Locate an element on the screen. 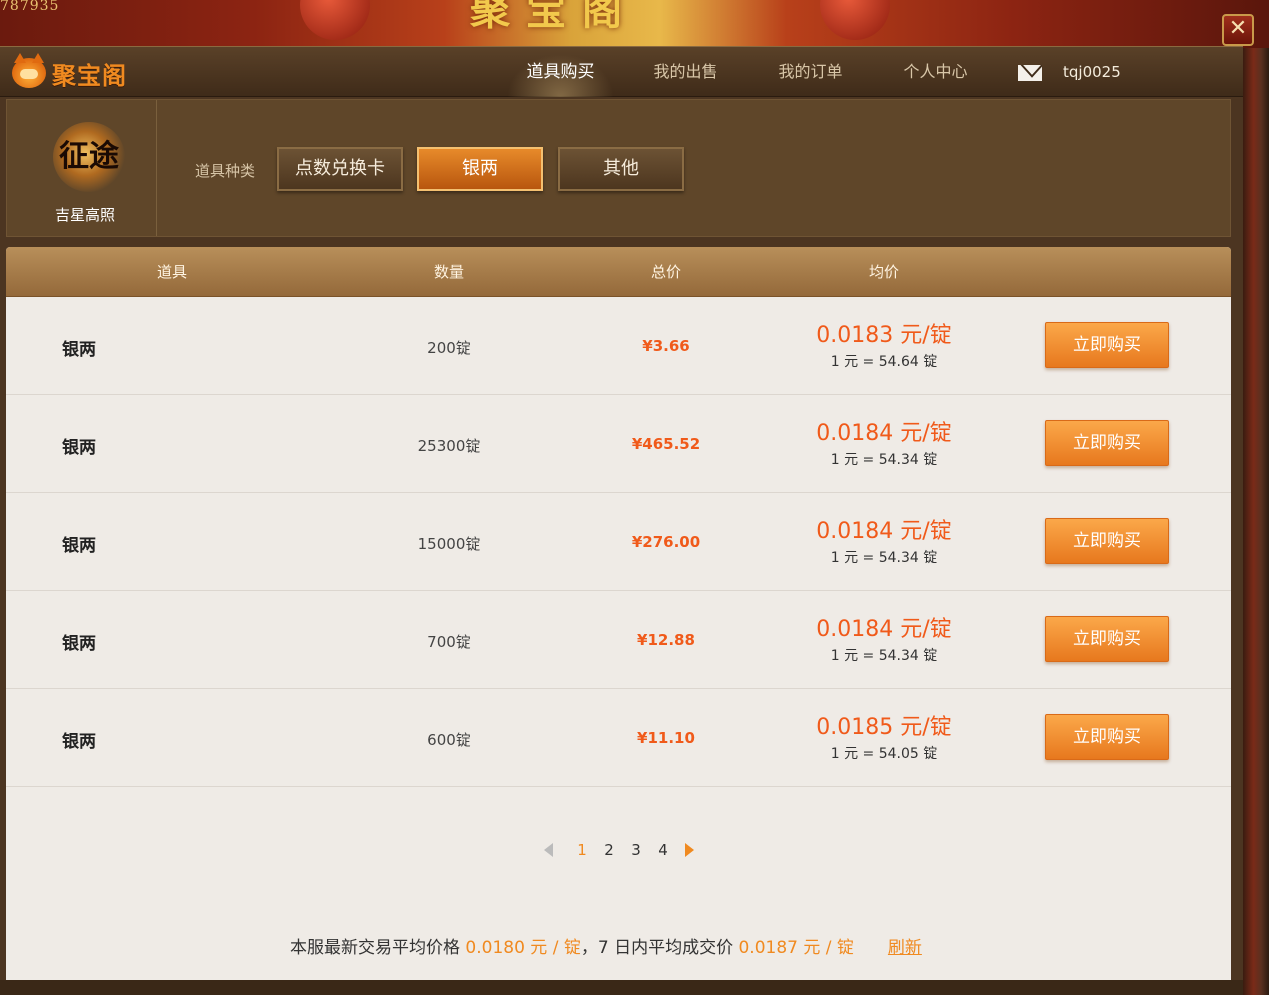 The height and width of the screenshot is (995, 1269). tab-personal-center: 个人中心 is located at coordinates (935, 72).